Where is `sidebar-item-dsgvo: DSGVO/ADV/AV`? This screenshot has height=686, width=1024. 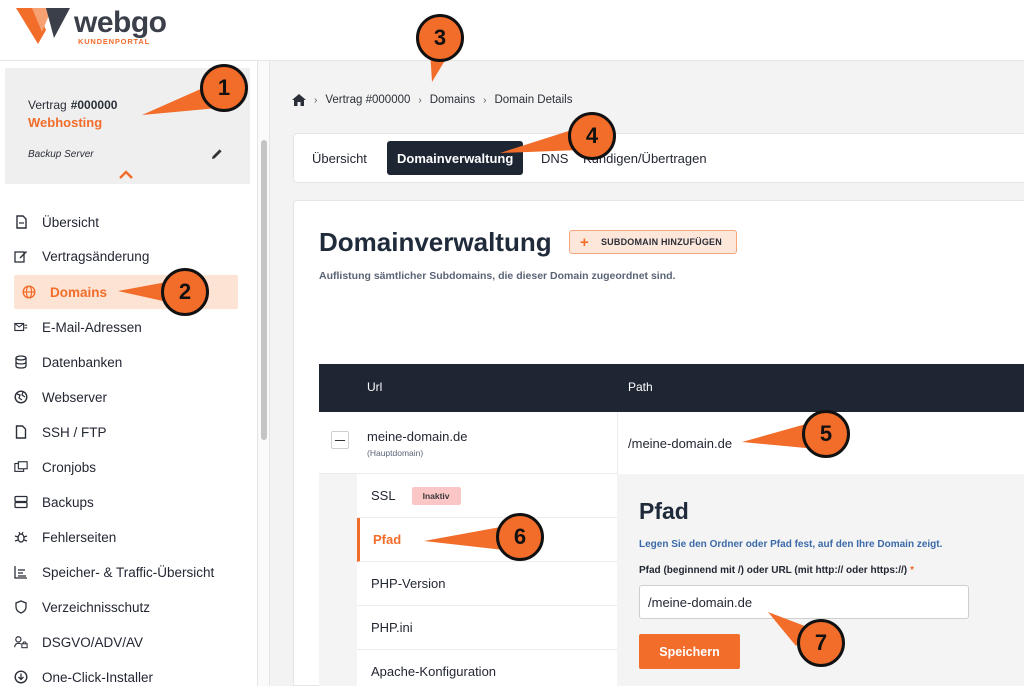
sidebar-item-dsgvo: DSGVO/ADV/AV is located at coordinates (126, 642).